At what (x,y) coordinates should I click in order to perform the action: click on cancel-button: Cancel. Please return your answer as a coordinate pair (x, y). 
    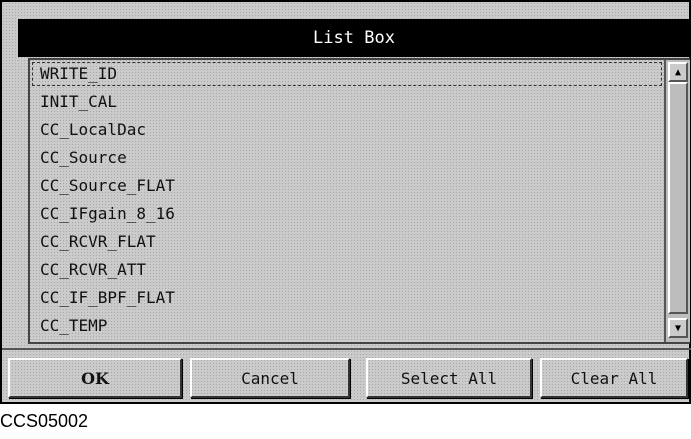
    Looking at the image, I should click on (270, 378).